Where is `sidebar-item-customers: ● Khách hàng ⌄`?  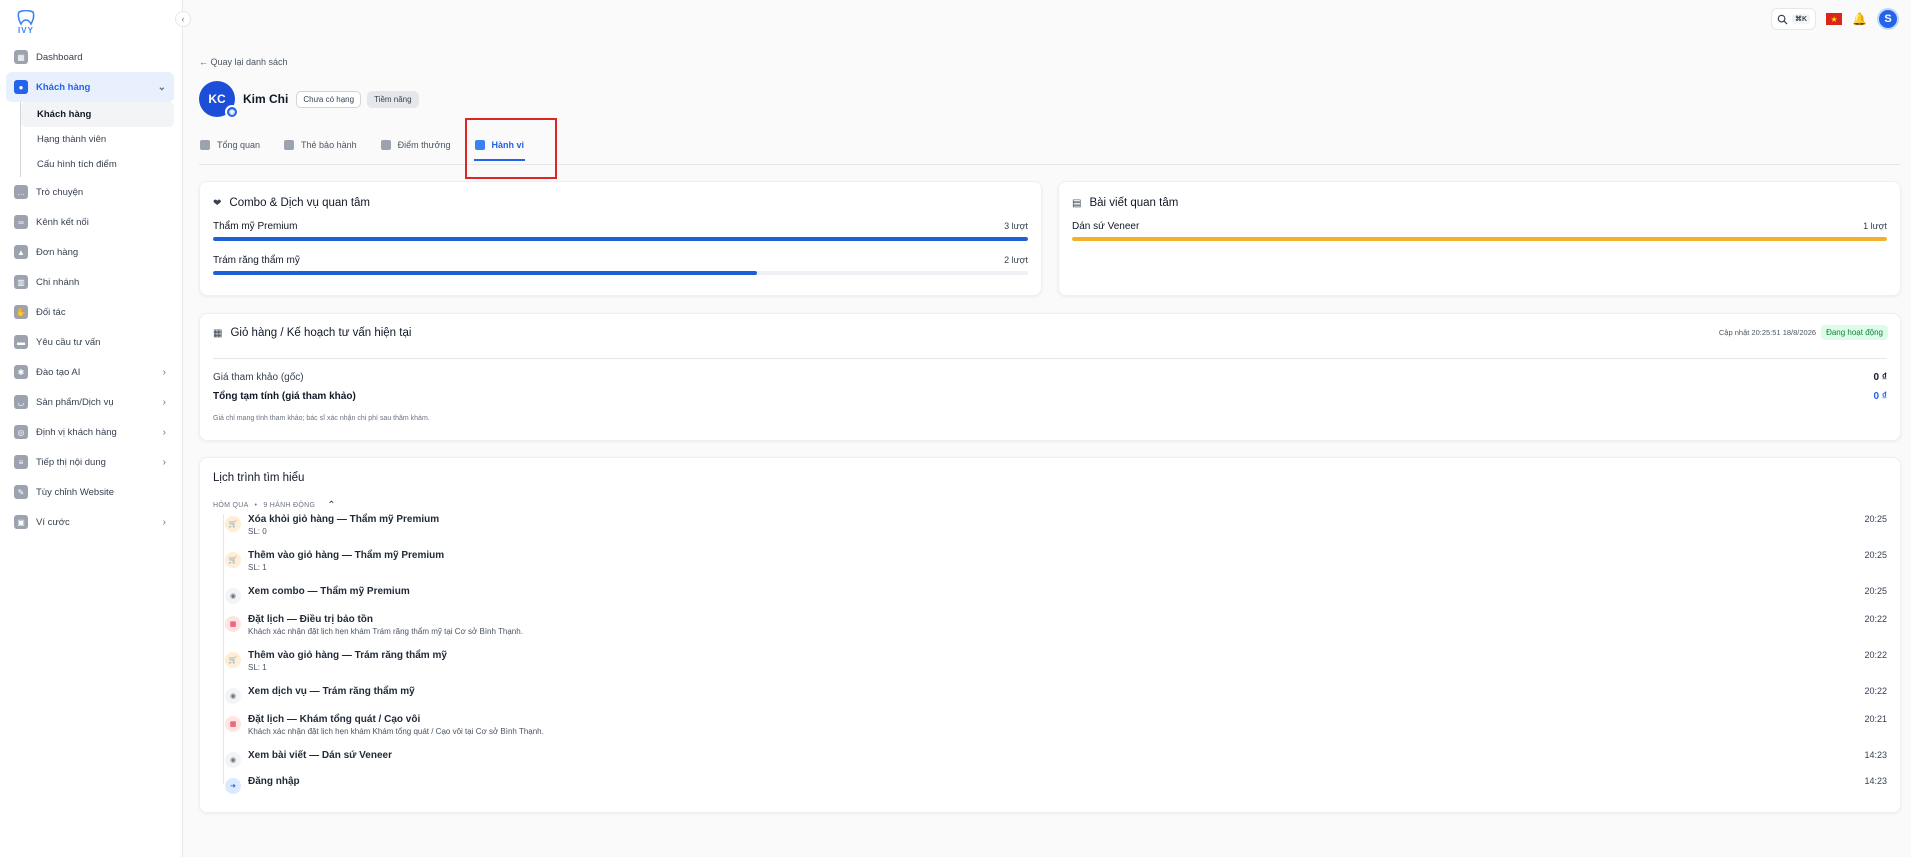 sidebar-item-customers: ● Khách hàng ⌄ is located at coordinates (90, 87).